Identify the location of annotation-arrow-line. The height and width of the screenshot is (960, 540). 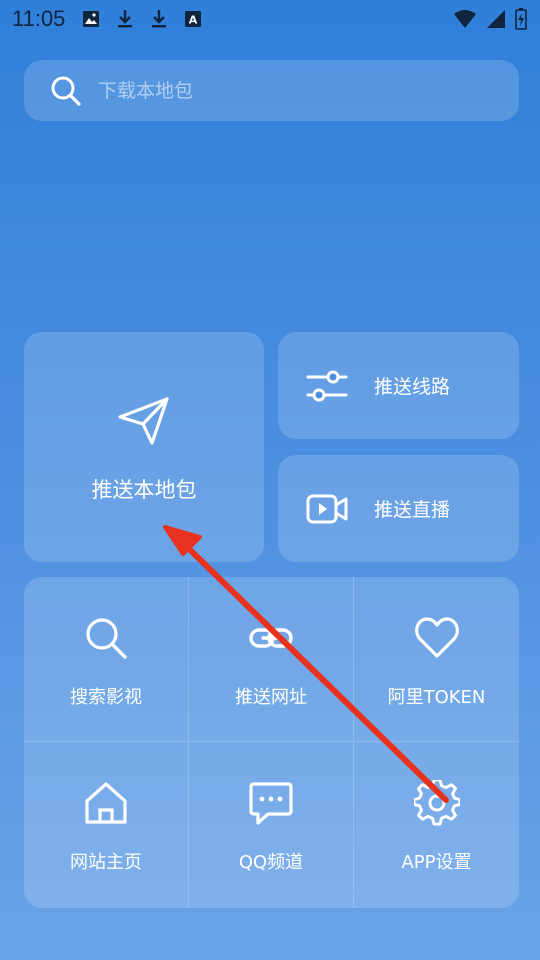
(313, 670).